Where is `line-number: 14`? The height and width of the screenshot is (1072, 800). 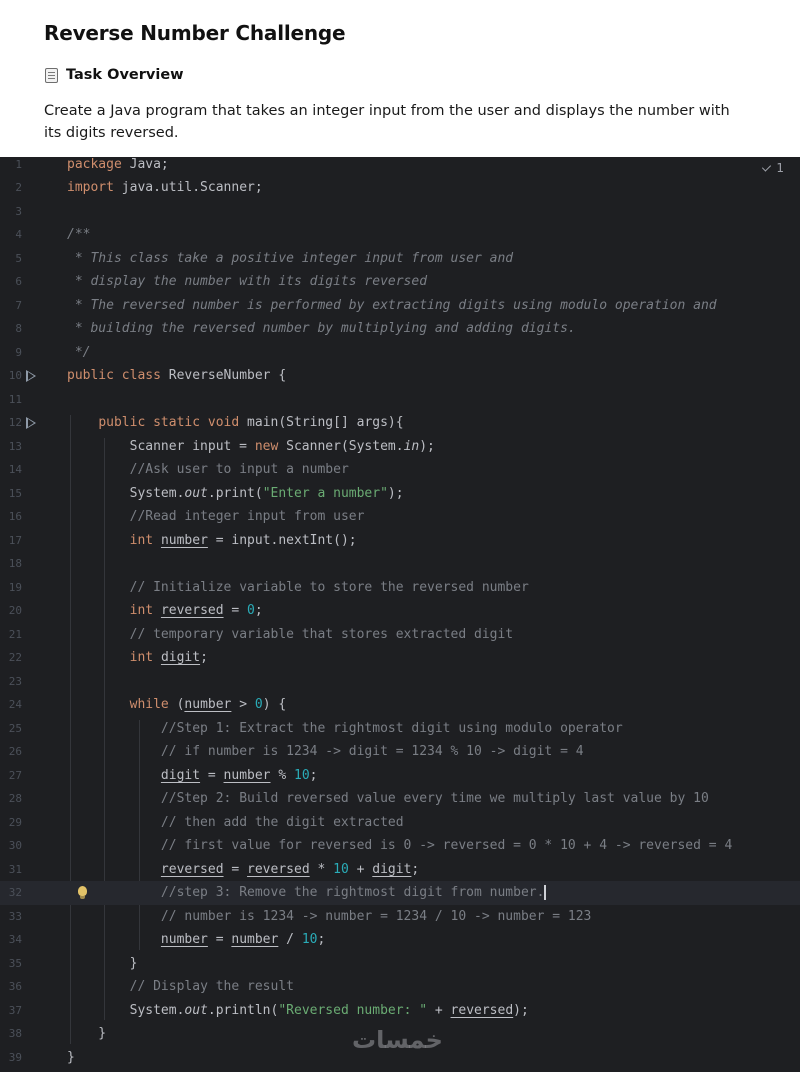
line-number: 14 is located at coordinates (11, 470).